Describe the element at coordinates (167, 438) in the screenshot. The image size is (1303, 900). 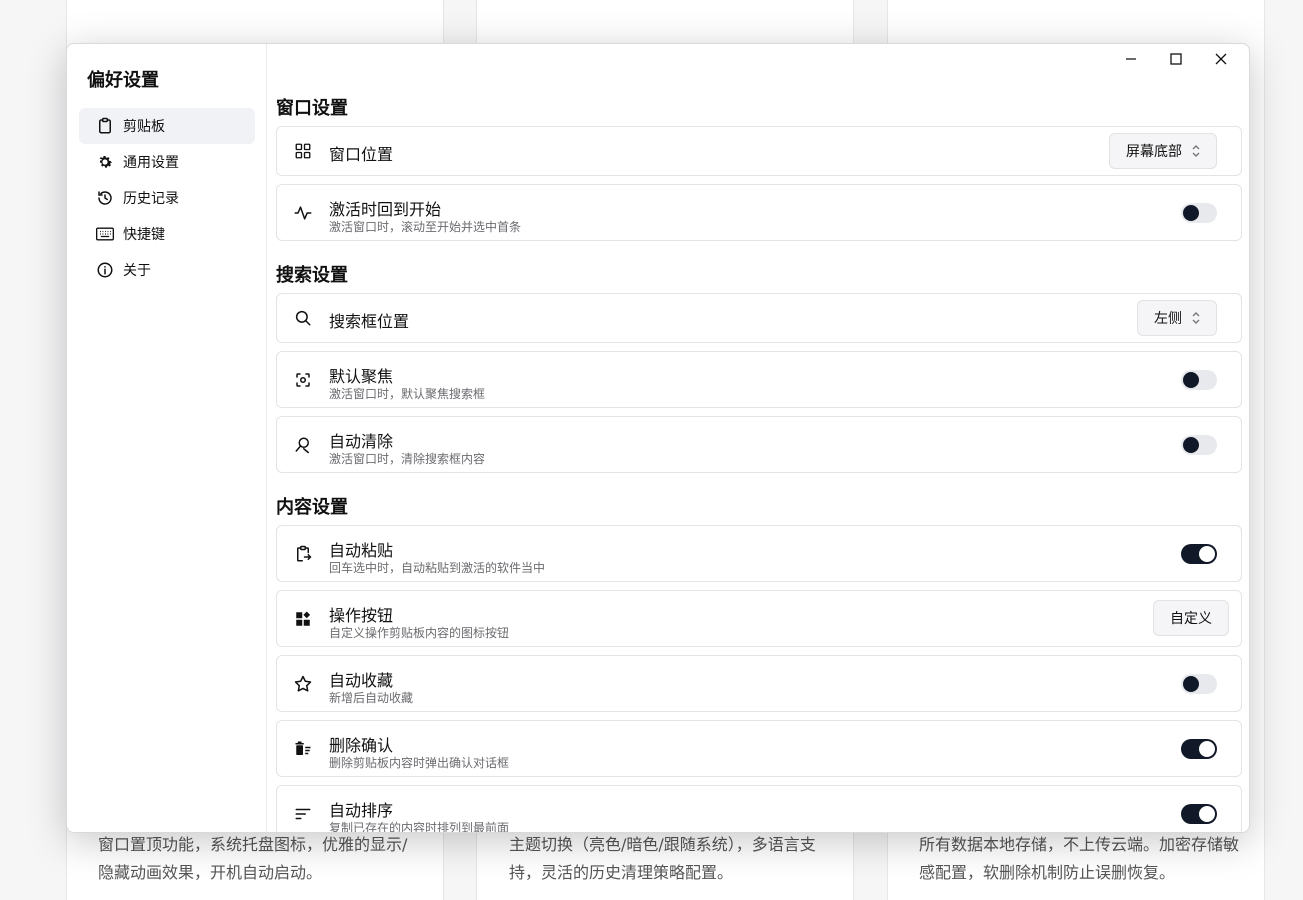
I see `sidebar: 偏好设置 剪贴板 通用设置 历史记录 快捷键 关于` at that location.